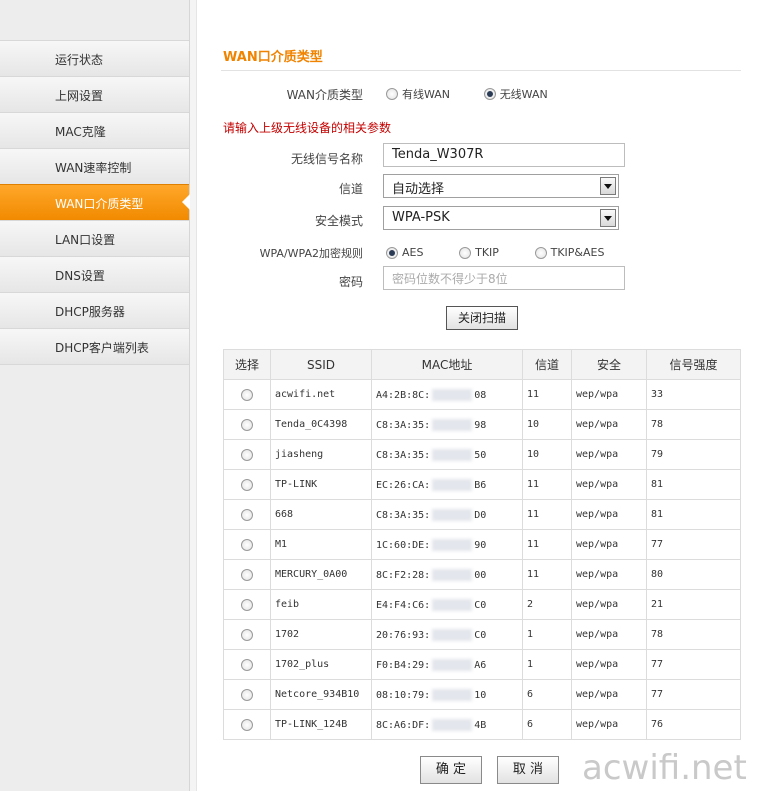 The width and height of the screenshot is (779, 791). What do you see at coordinates (547, 634) in the screenshot?
I see `row-channel: 1` at bounding box center [547, 634].